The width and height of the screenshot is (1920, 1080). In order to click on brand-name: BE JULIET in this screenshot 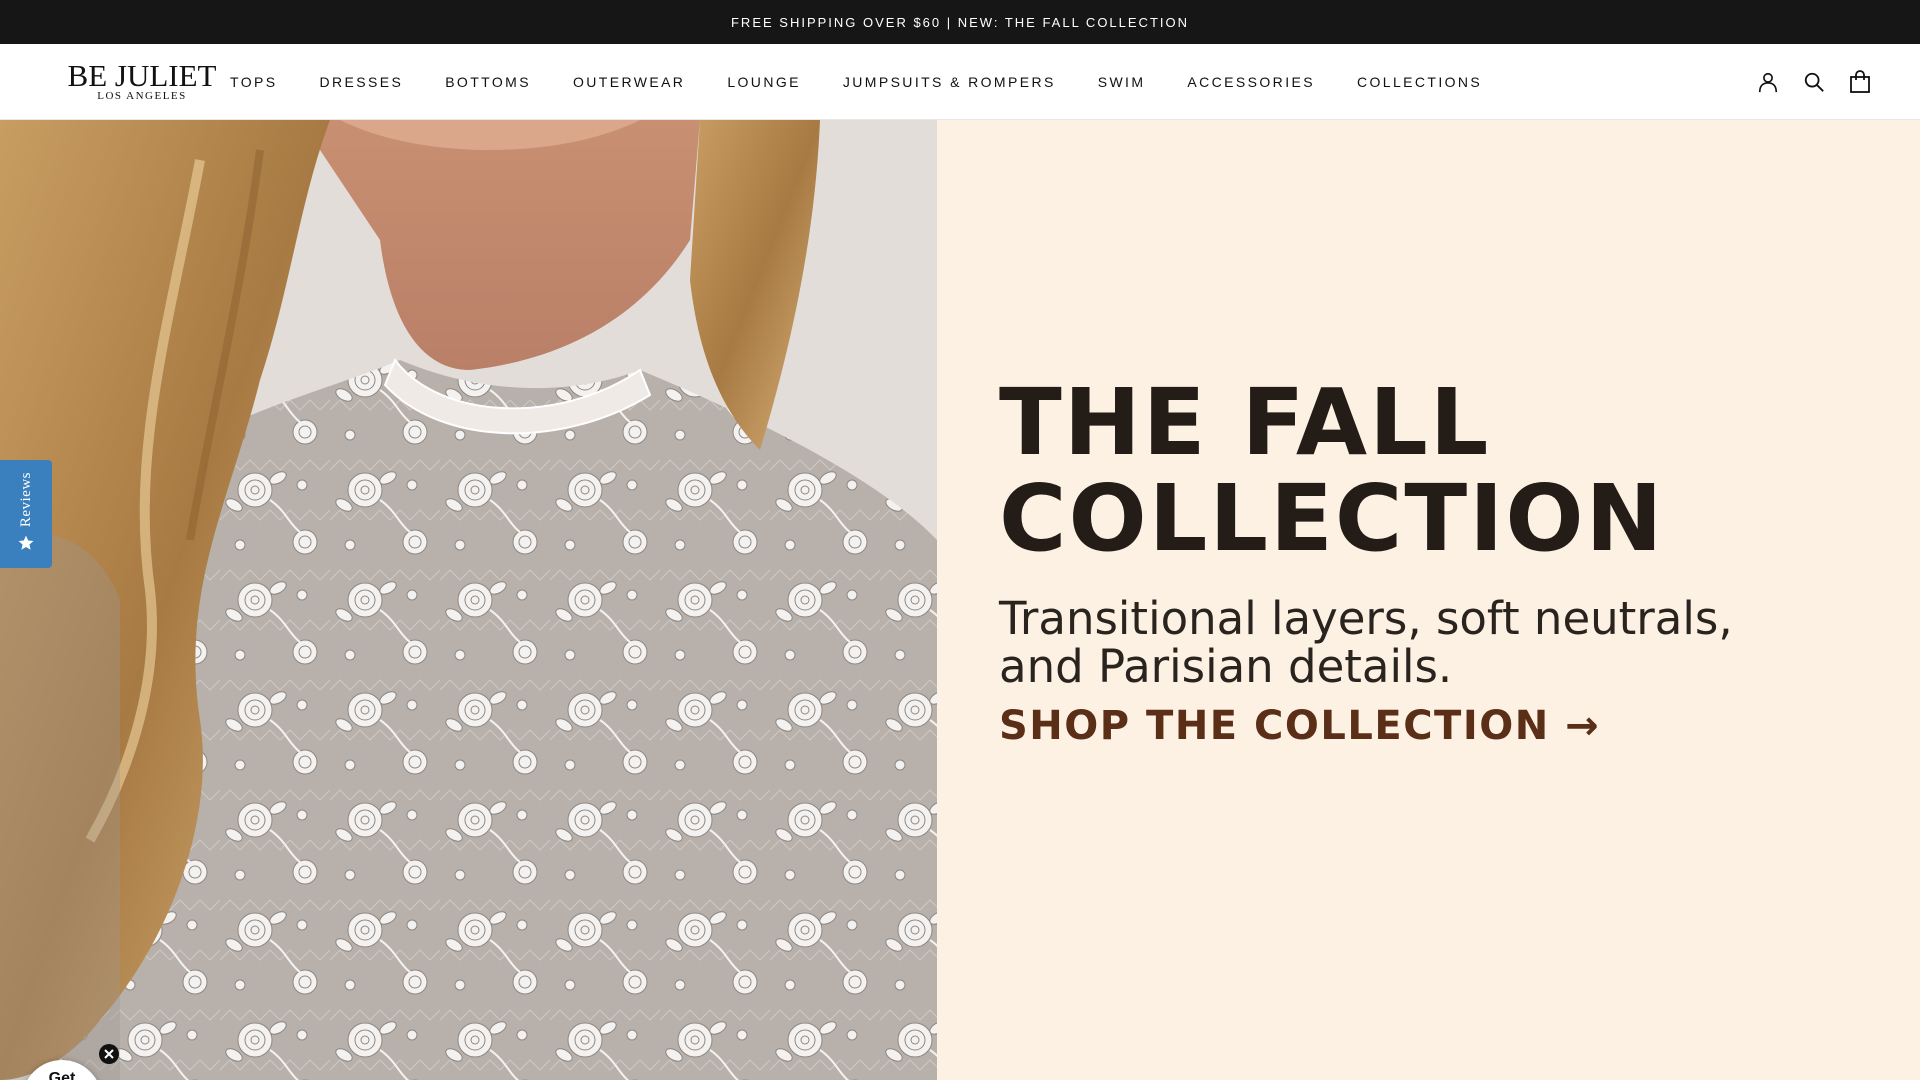, I will do `click(142, 75)`.